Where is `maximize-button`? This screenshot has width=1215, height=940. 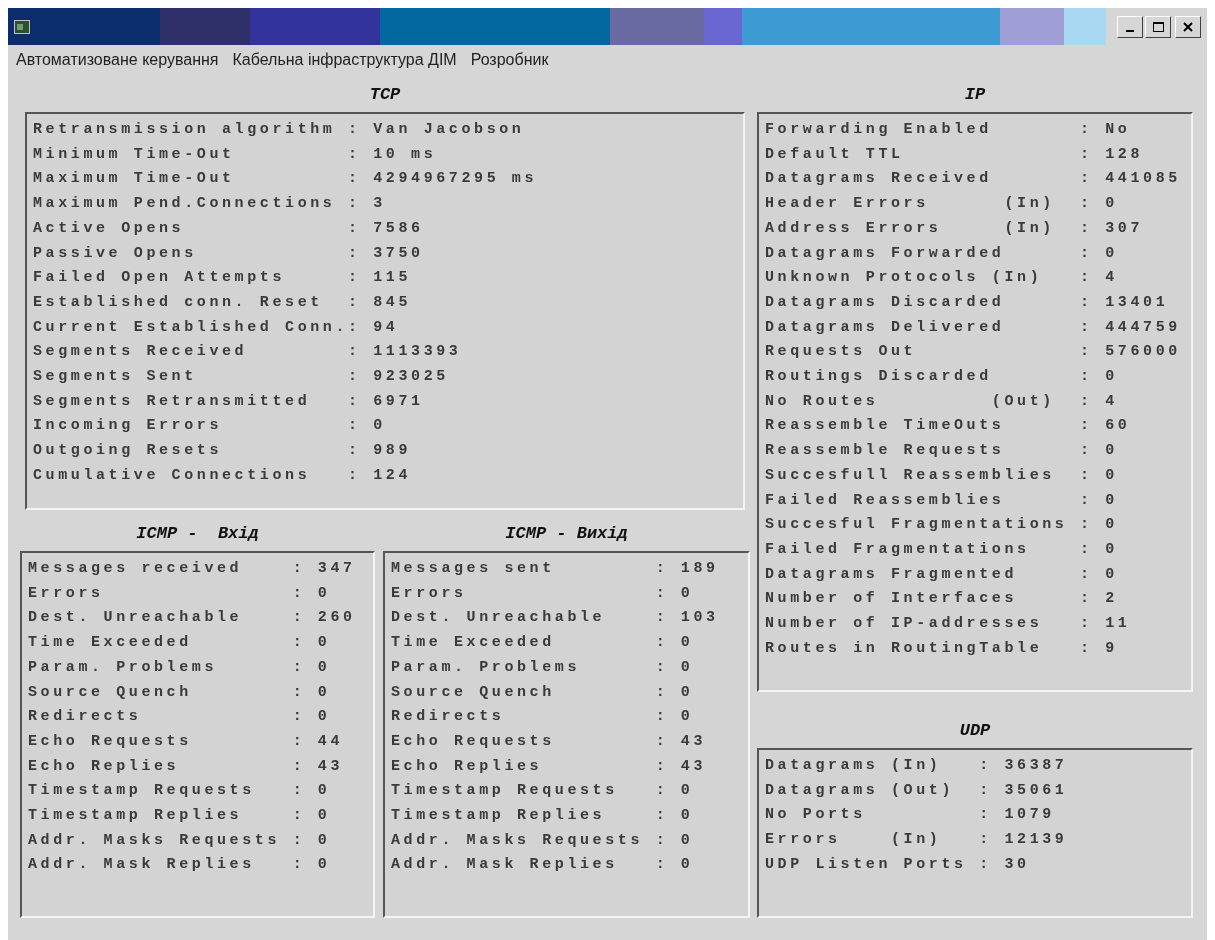 maximize-button is located at coordinates (1158, 26).